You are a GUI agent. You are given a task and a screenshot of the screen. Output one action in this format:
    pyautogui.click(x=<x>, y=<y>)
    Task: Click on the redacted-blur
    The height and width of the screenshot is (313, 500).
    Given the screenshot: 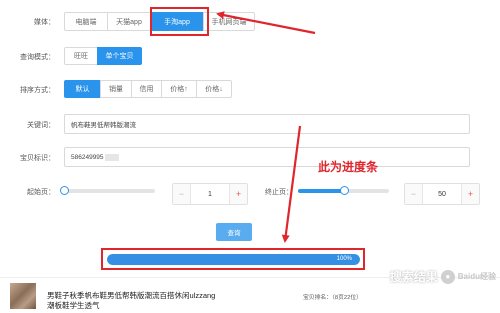 What is the action you would take?
    pyautogui.click(x=111, y=157)
    